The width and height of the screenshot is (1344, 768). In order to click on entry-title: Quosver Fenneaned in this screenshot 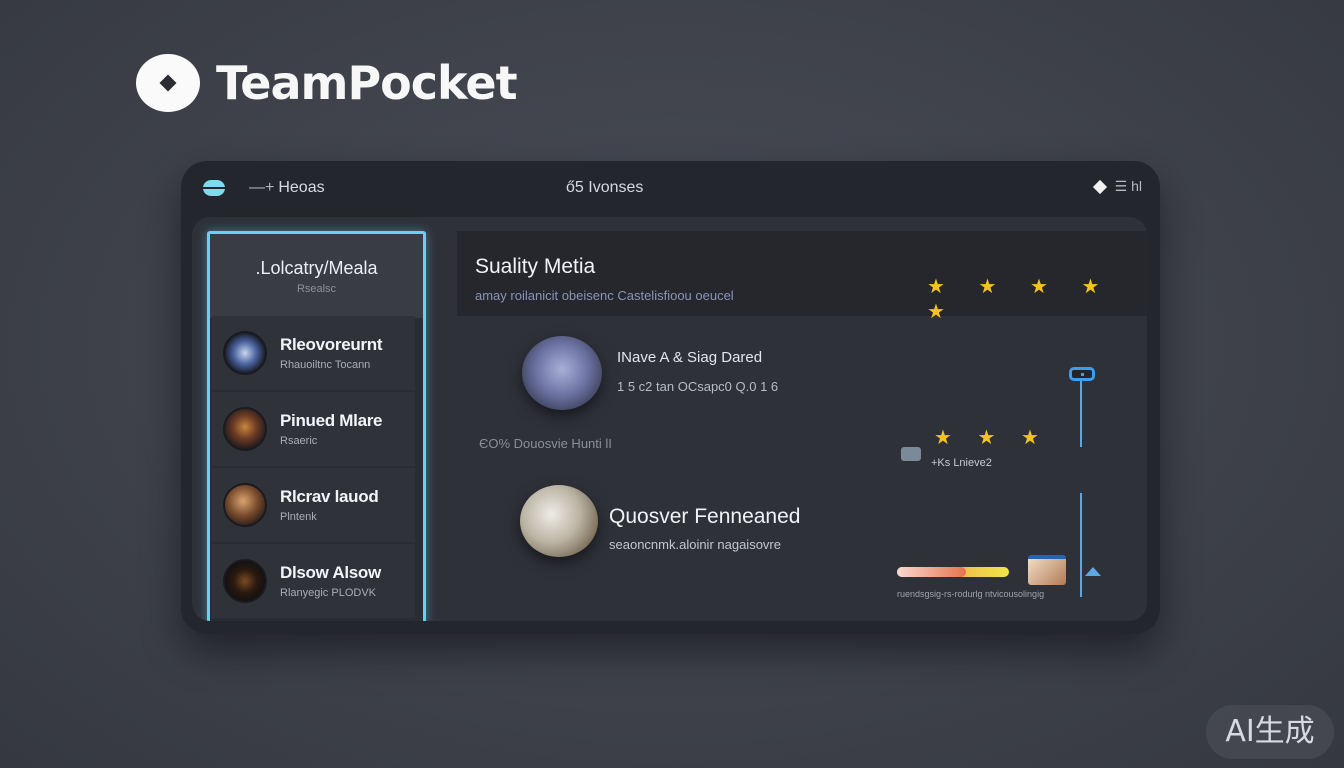, I will do `click(704, 517)`.